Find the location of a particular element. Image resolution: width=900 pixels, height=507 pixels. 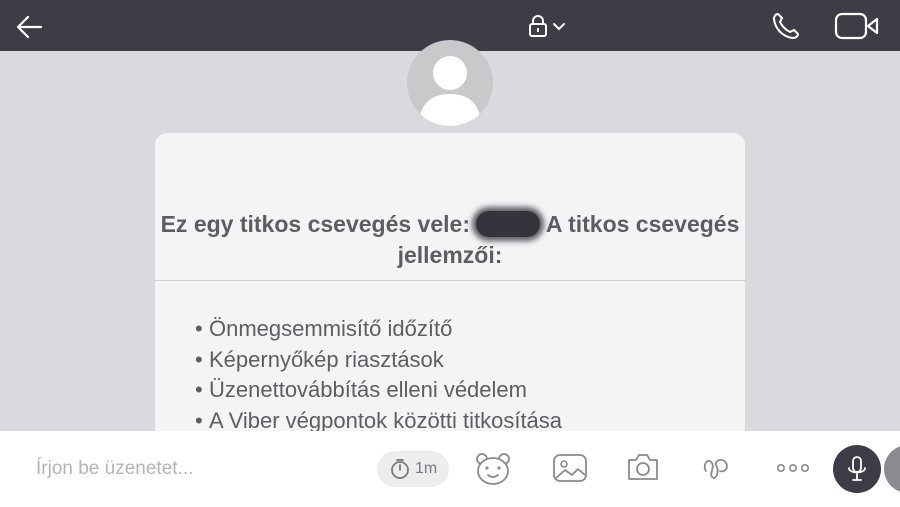

voice-message-button is located at coordinates (857, 469).